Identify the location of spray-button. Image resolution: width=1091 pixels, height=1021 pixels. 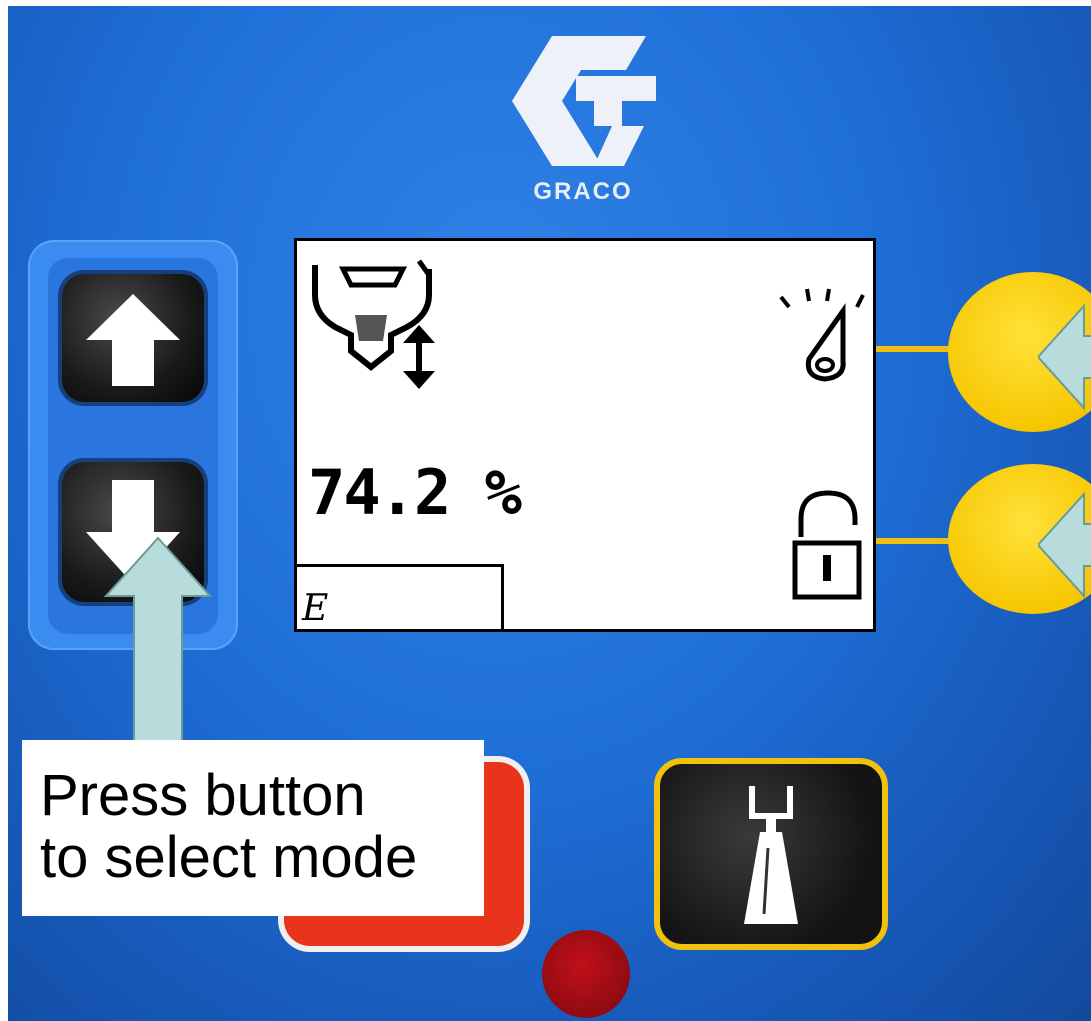
(771, 854).